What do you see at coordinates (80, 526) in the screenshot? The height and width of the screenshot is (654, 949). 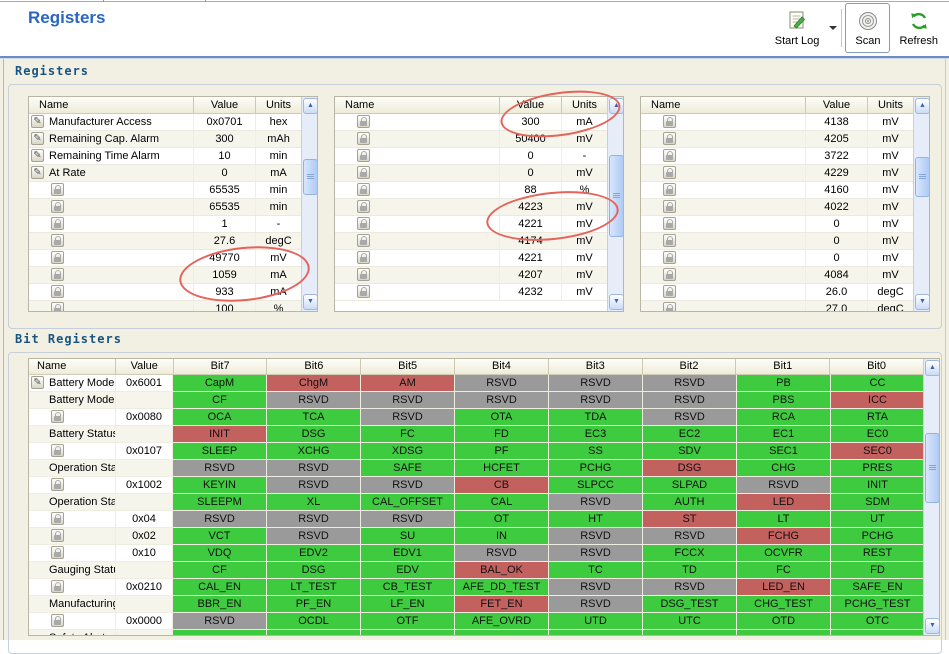 I see `bit-register-name-text: Temp Range` at bounding box center [80, 526].